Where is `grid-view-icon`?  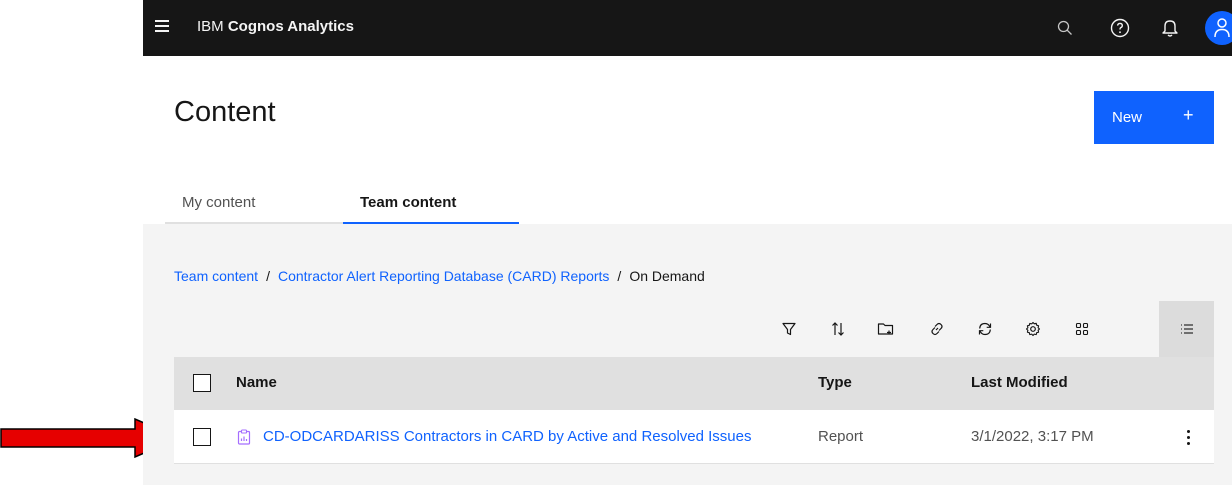 grid-view-icon is located at coordinates (1082, 329).